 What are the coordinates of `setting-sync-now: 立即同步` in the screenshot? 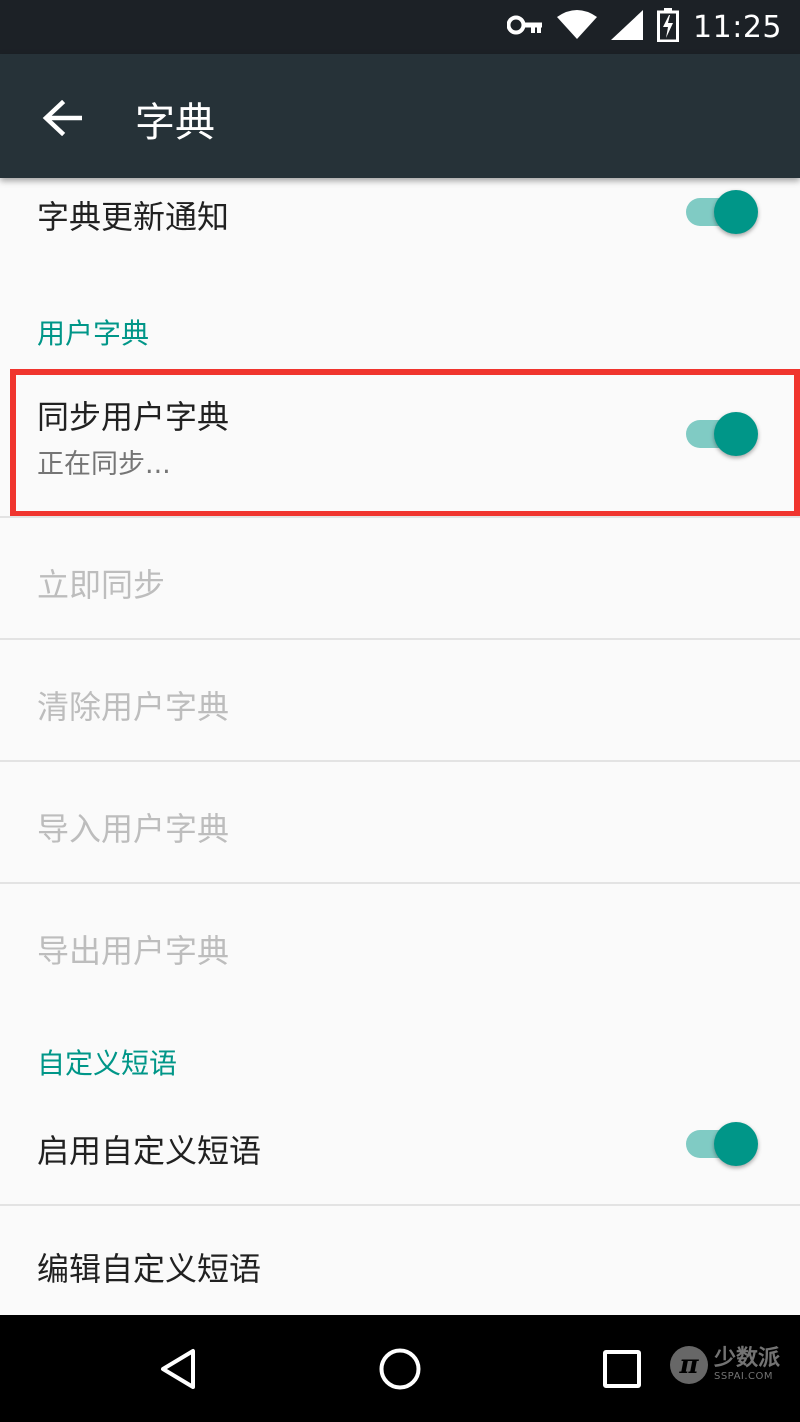 It's located at (400, 578).